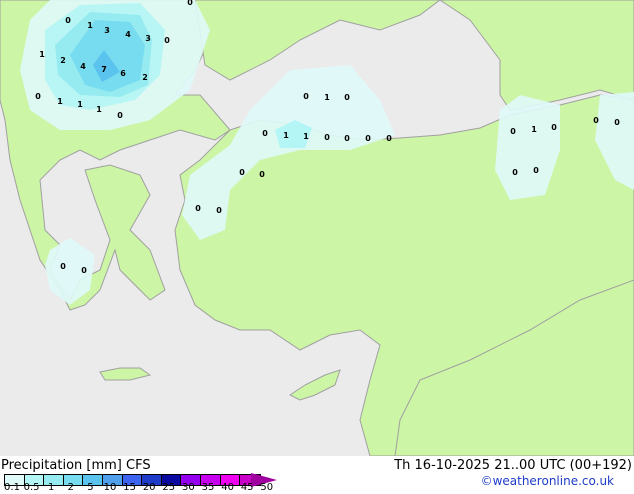 Image resolution: width=634 pixels, height=494 pixels. I want to click on precipitation-value: 7, so click(104, 69).